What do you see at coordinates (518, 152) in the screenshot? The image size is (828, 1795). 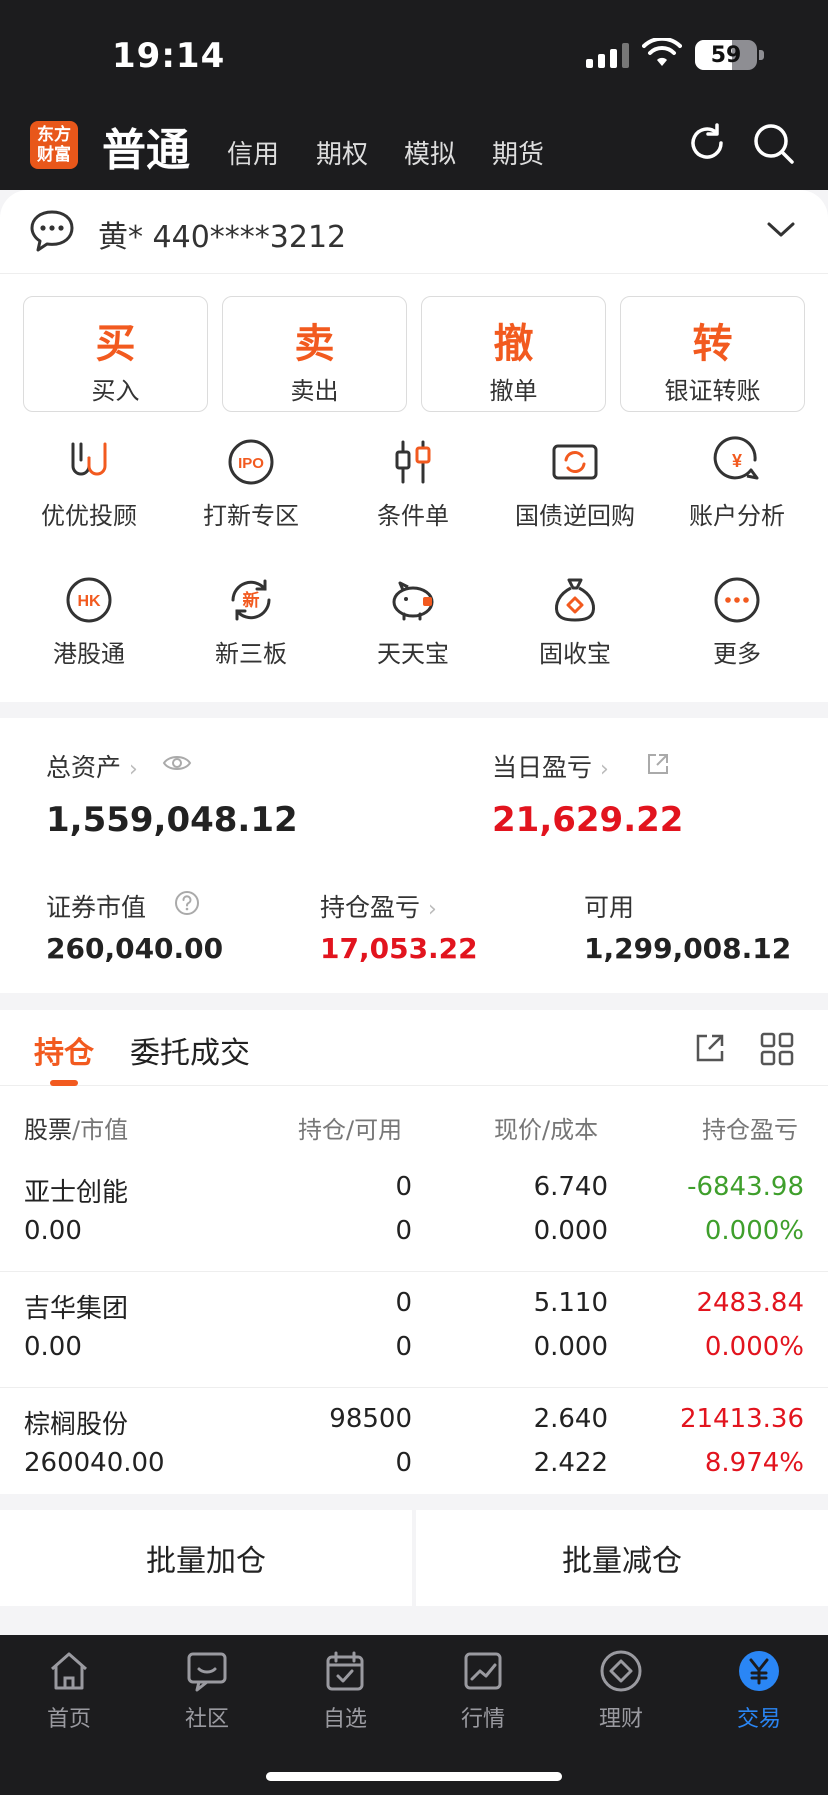 I see `tab-futures: 期货` at bounding box center [518, 152].